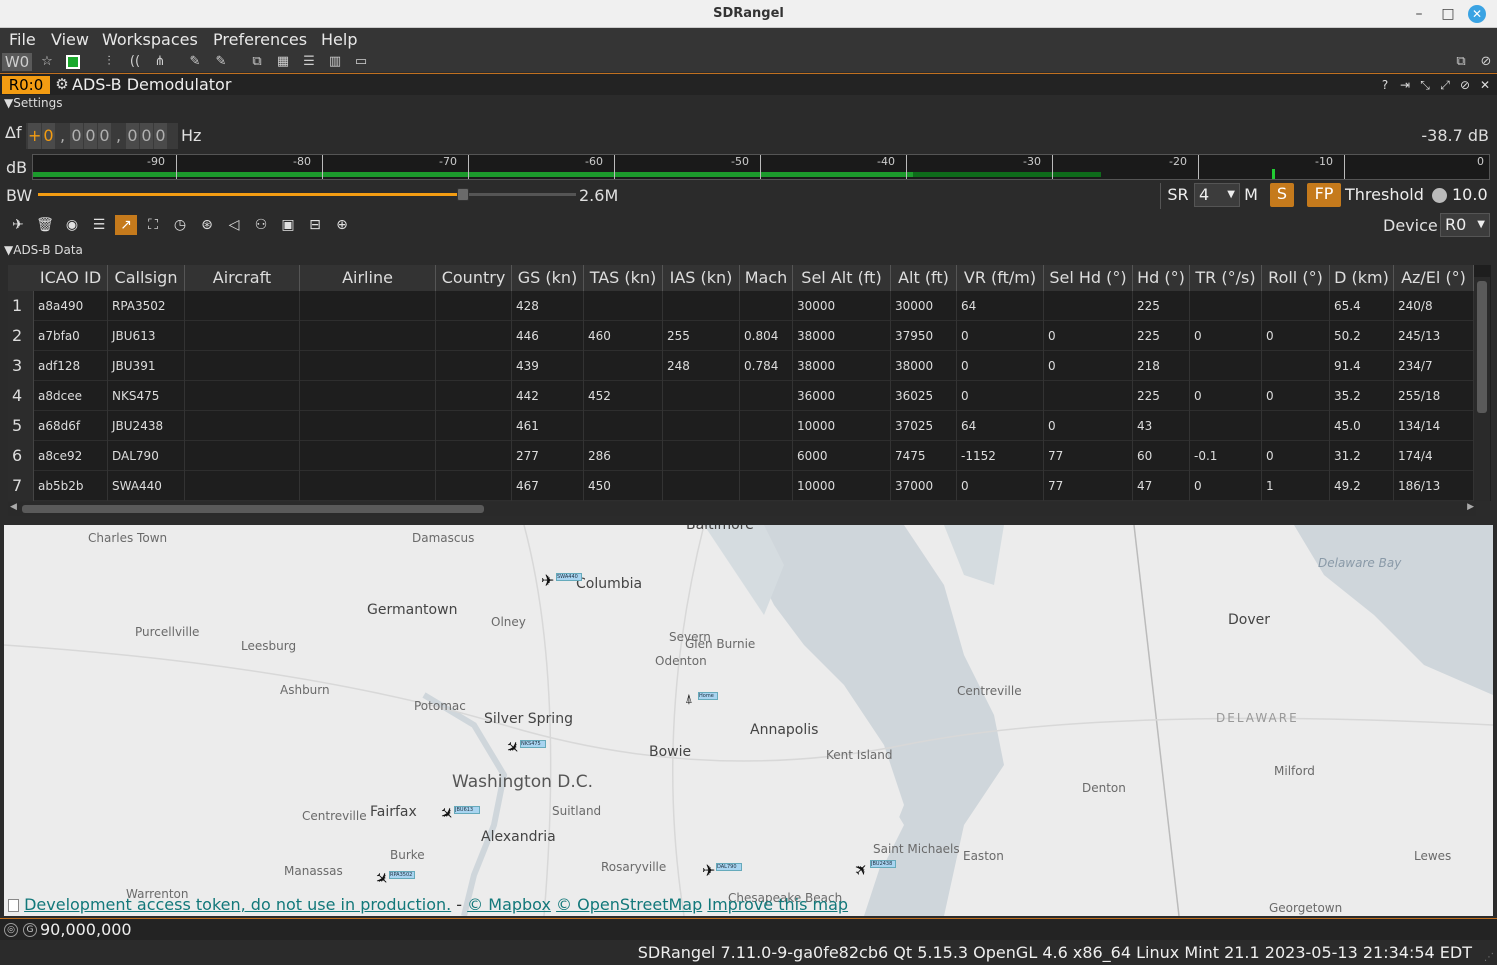 This screenshot has height=965, width=1497. What do you see at coordinates (1161, 366) in the screenshot?
I see `table-cell: 218` at bounding box center [1161, 366].